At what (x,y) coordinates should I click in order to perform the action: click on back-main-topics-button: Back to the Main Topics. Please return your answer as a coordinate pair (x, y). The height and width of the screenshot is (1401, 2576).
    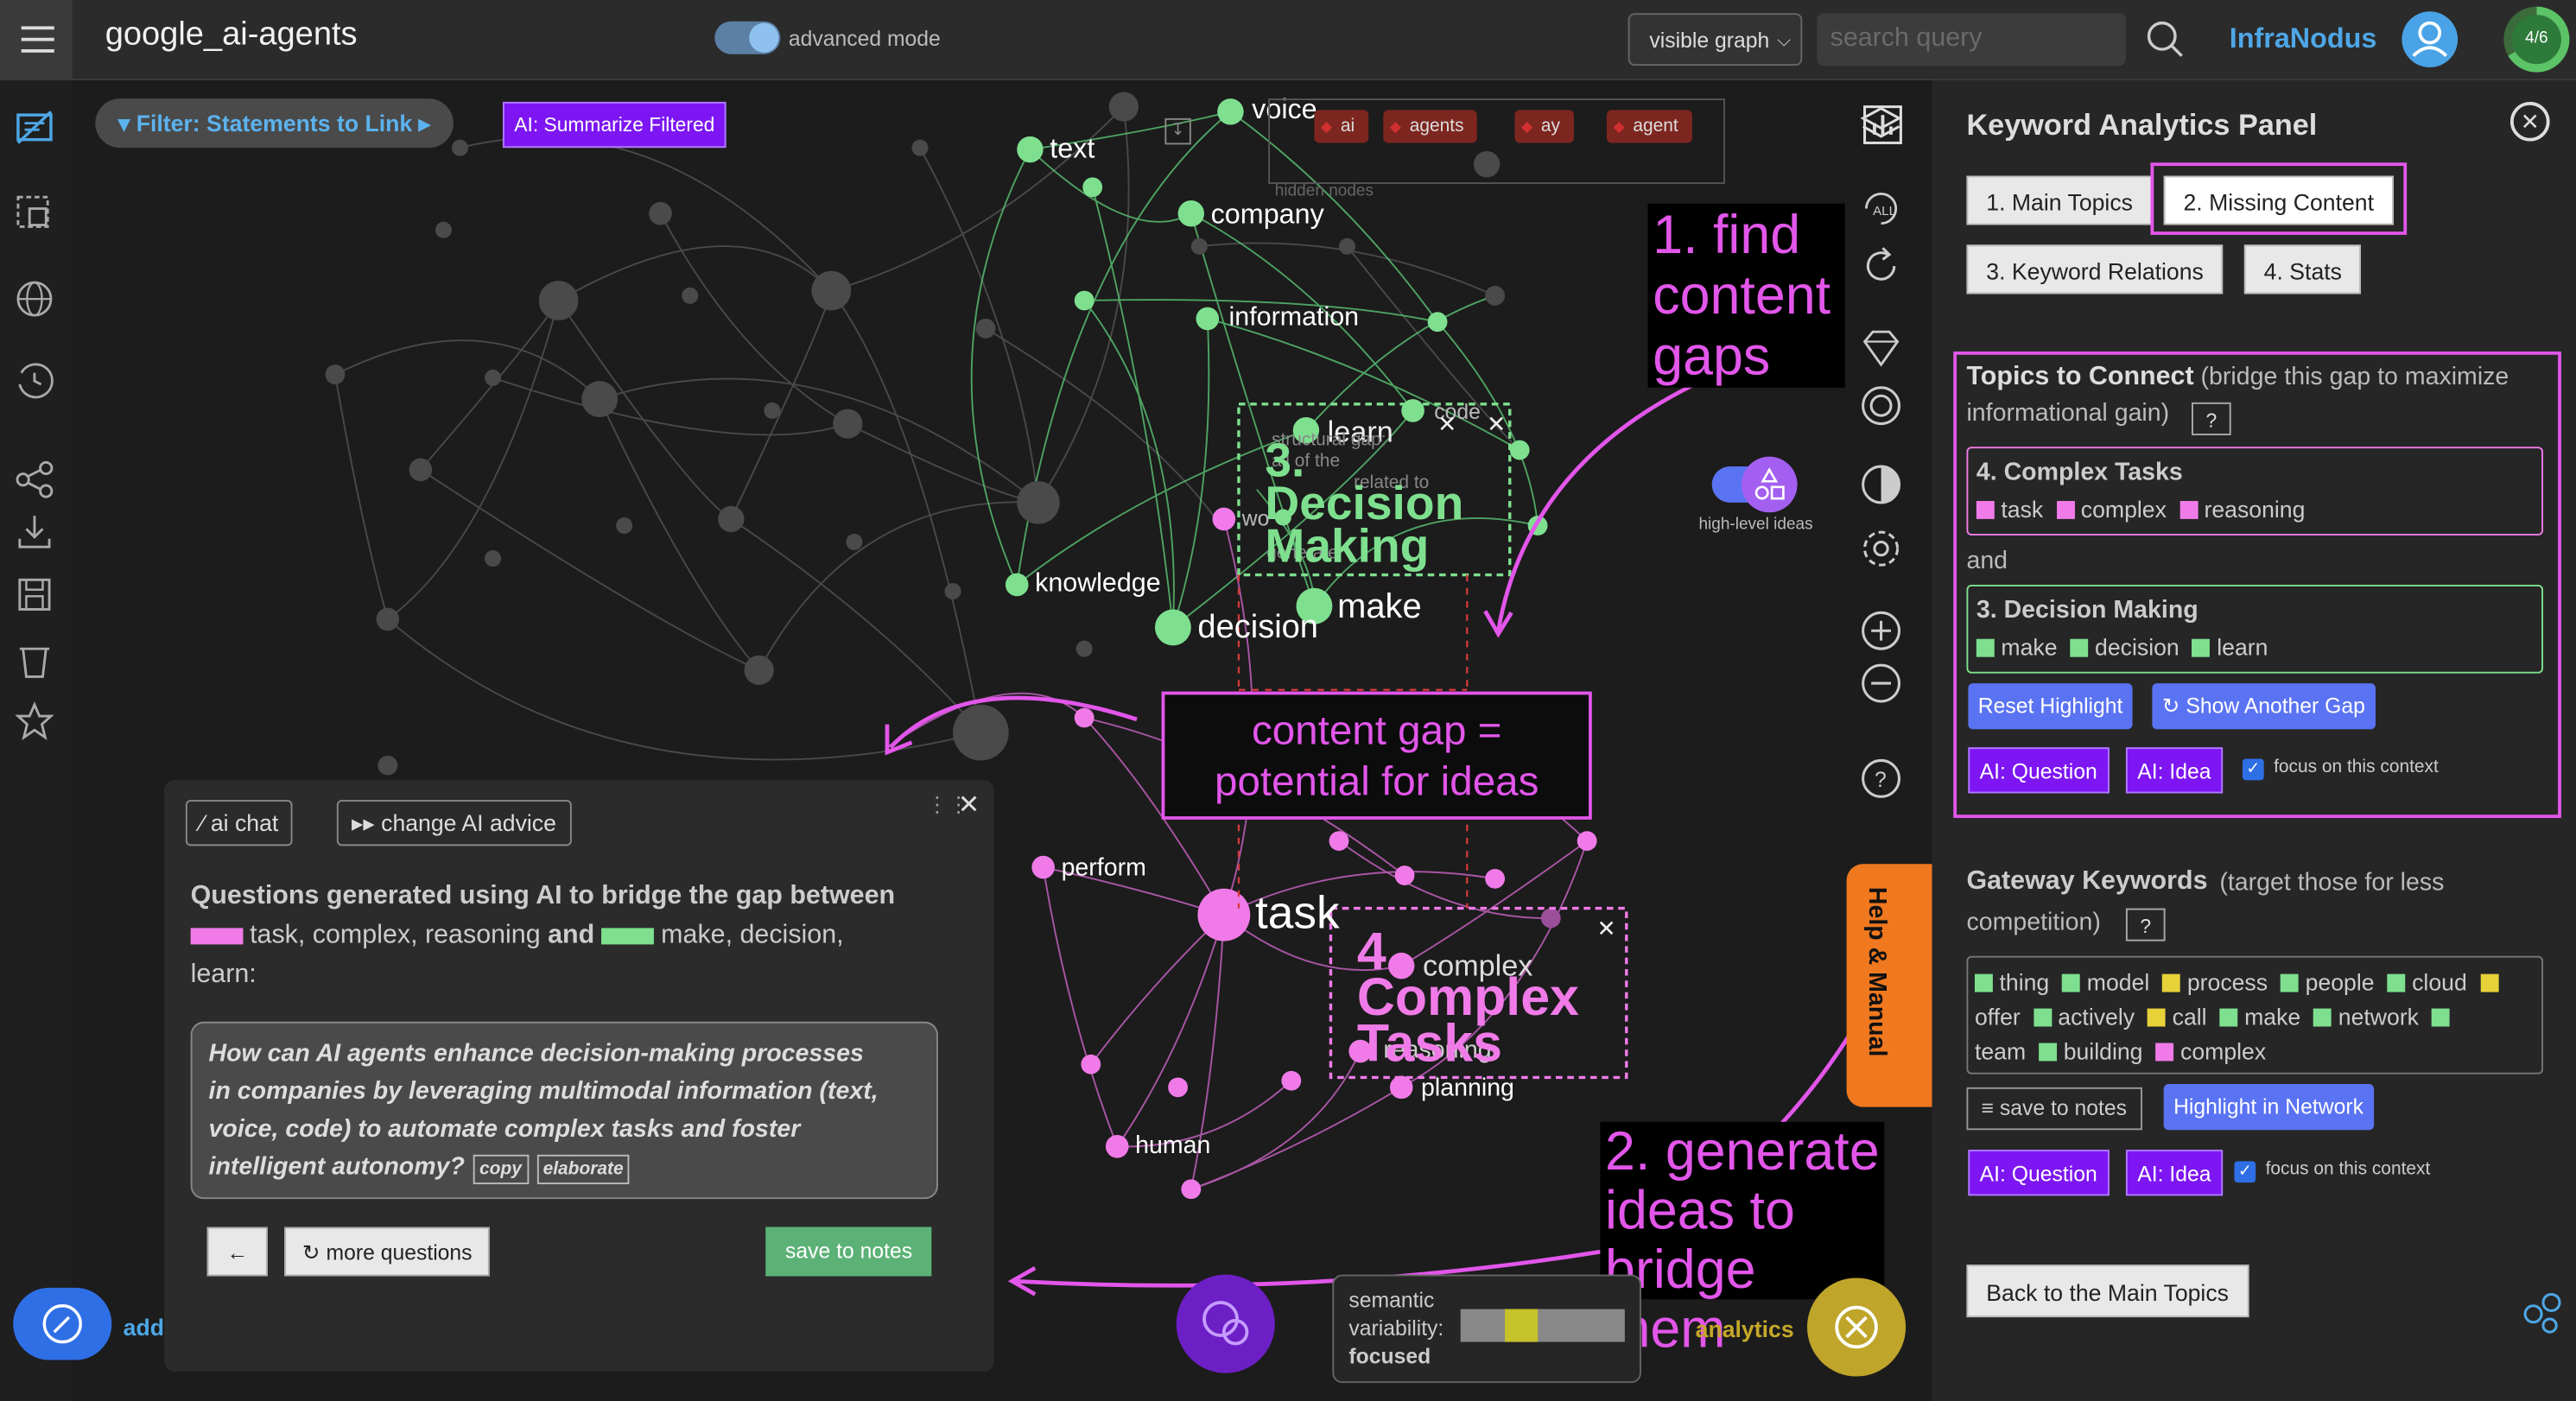
    Looking at the image, I should click on (2107, 1291).